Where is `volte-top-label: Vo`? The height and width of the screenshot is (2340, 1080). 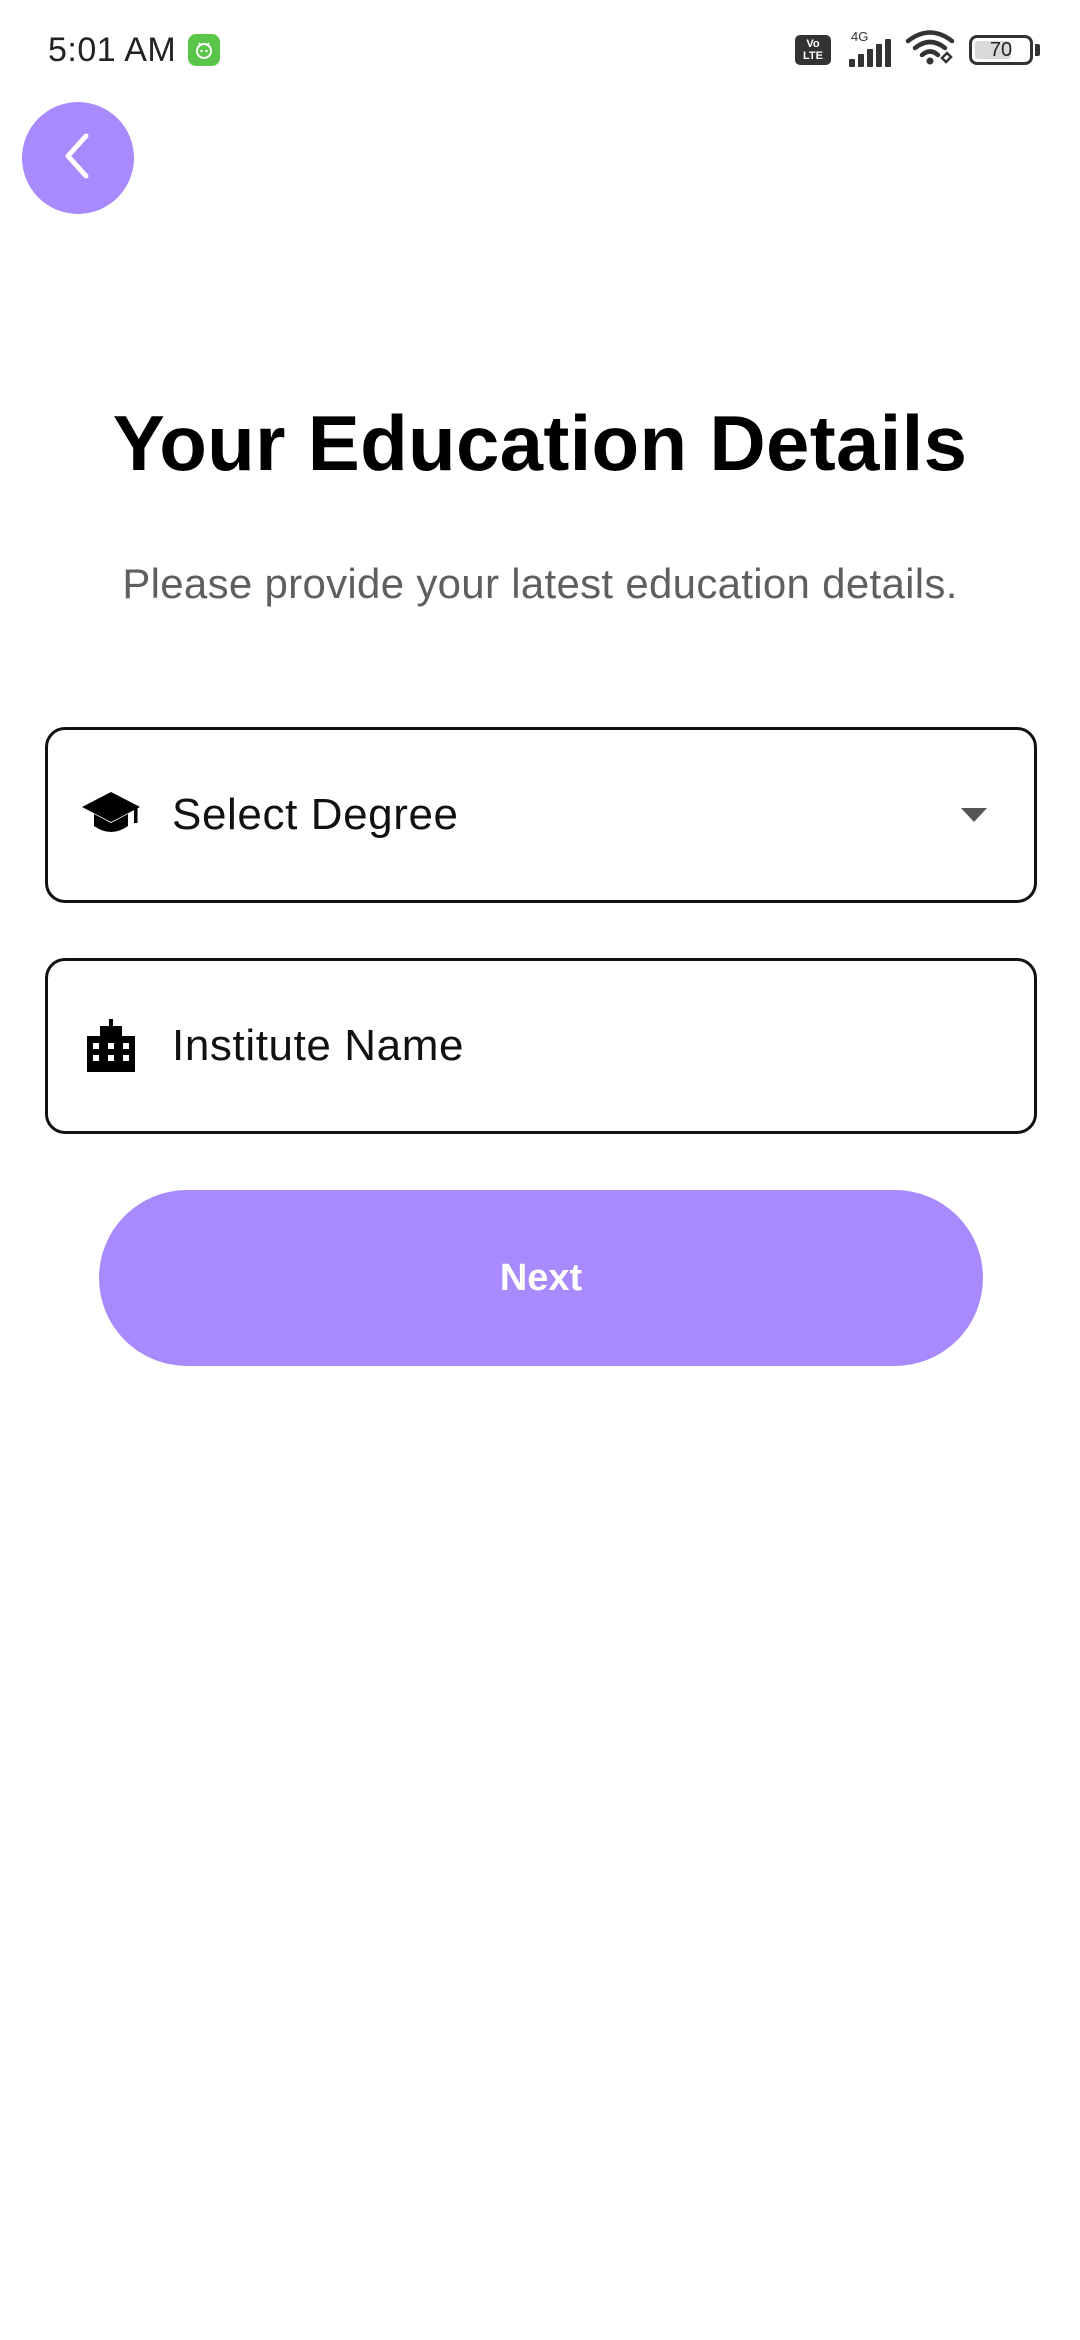
volte-top-label: Vo is located at coordinates (813, 44).